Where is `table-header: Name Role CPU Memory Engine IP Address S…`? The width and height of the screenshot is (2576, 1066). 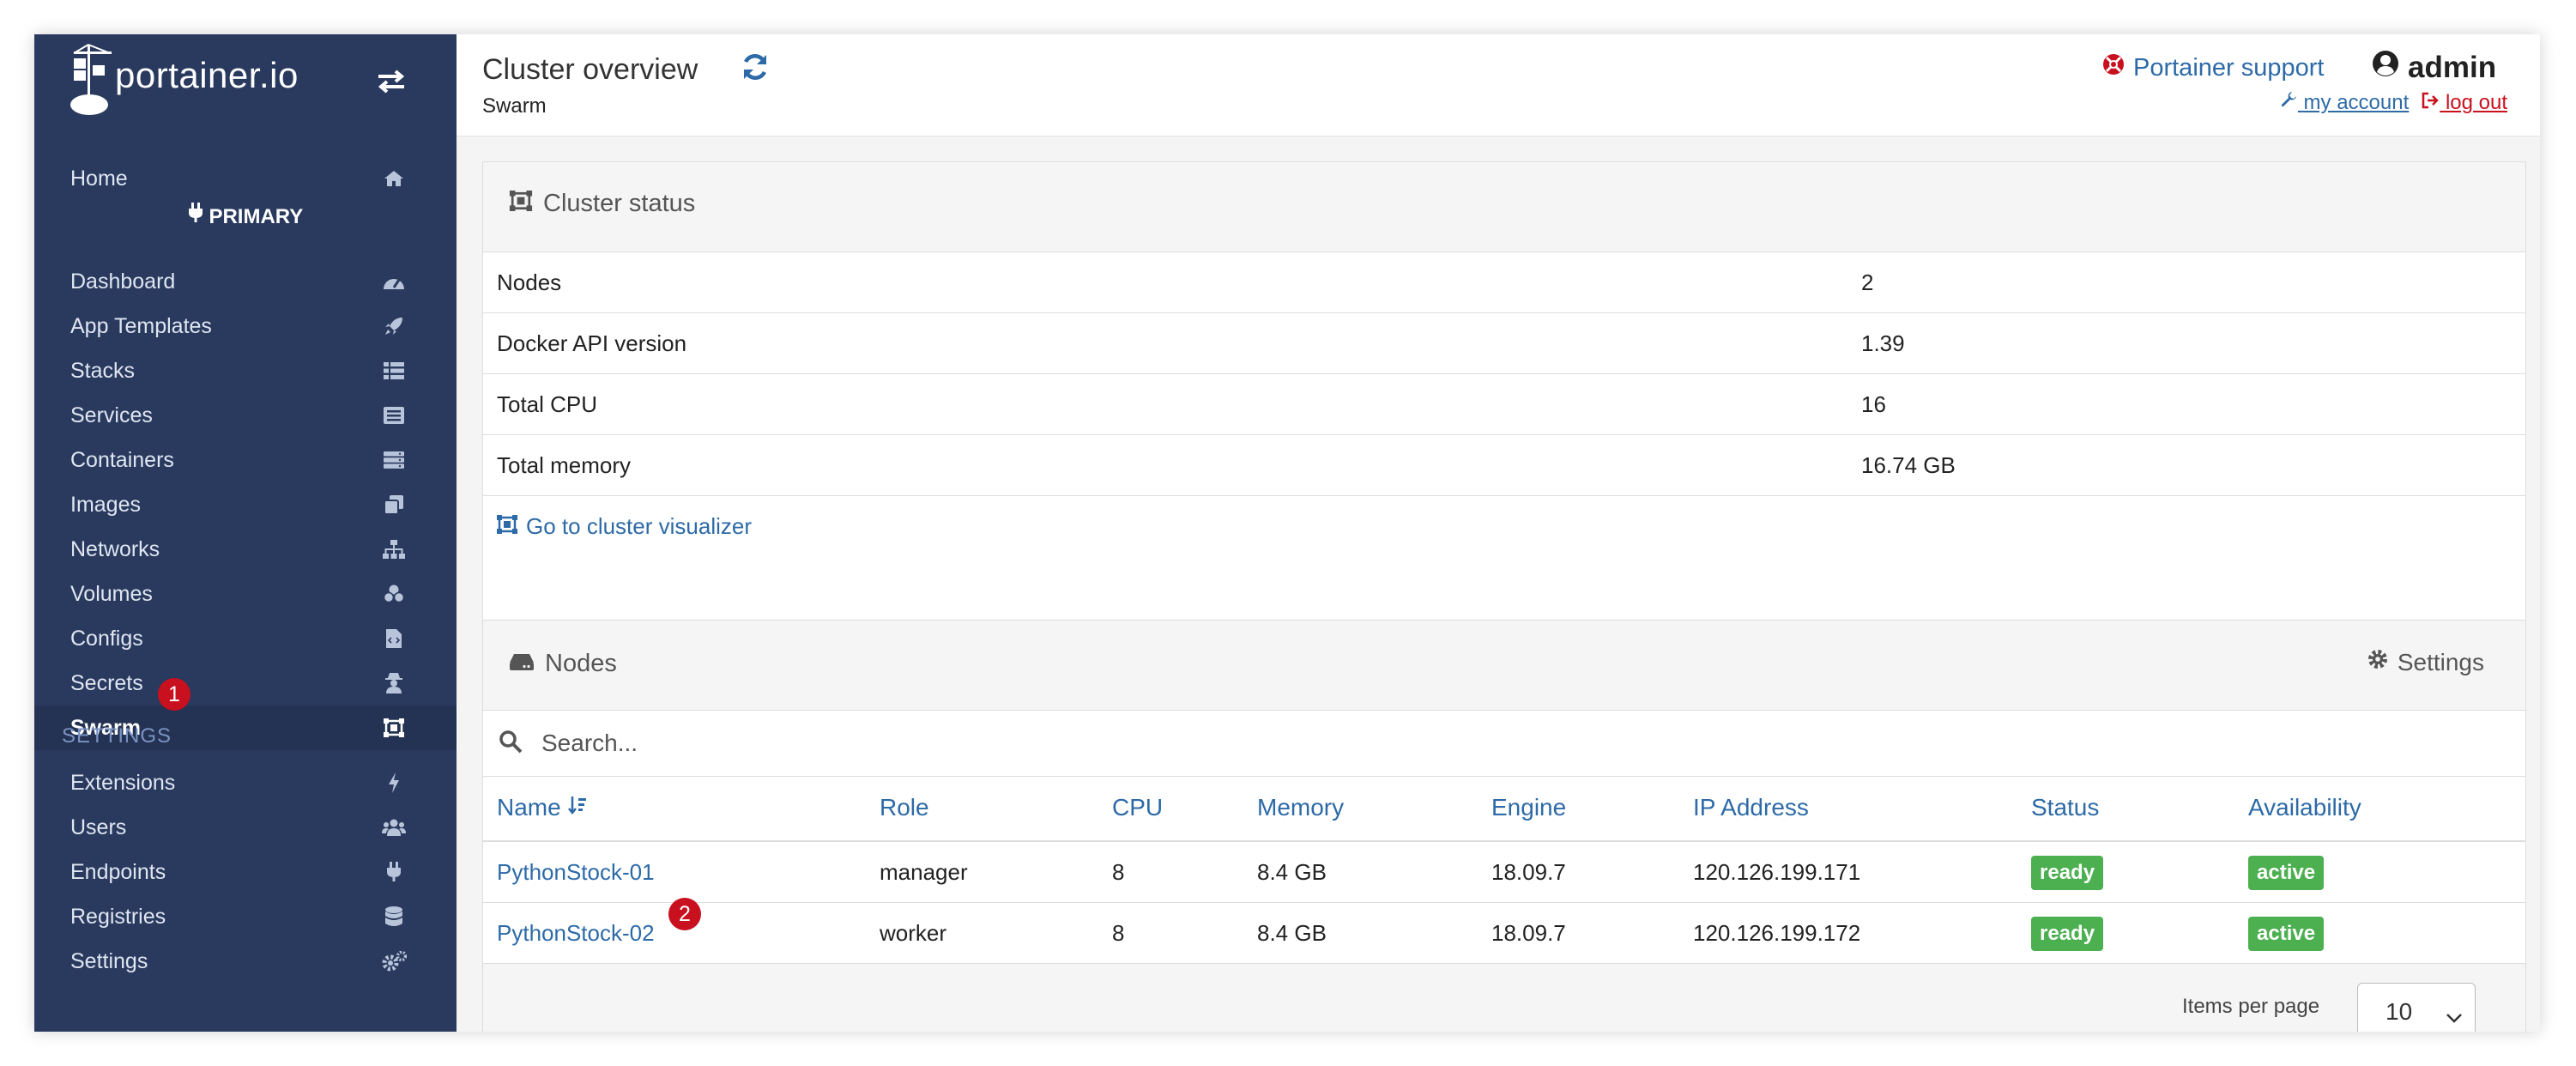 table-header: Name Role CPU Memory Engine IP Address S… is located at coordinates (1504, 810).